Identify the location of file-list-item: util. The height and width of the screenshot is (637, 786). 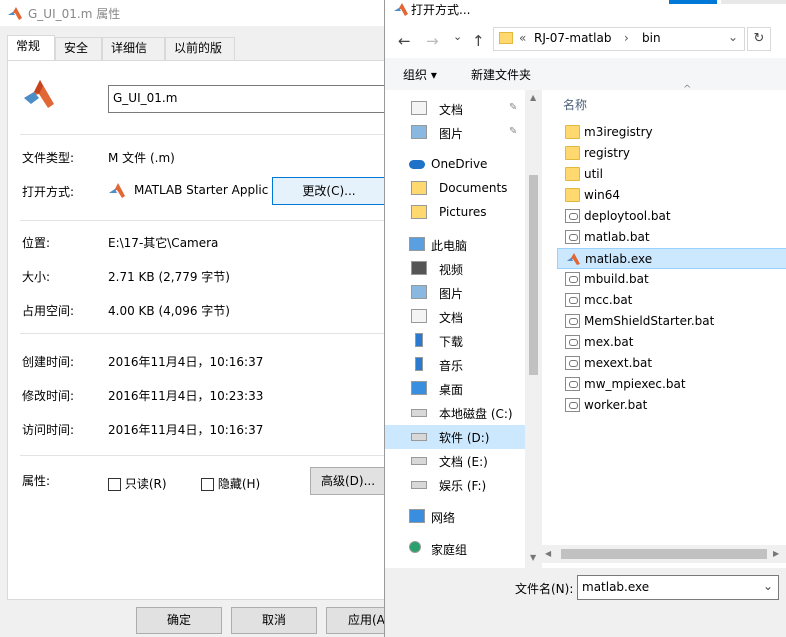
(671, 174).